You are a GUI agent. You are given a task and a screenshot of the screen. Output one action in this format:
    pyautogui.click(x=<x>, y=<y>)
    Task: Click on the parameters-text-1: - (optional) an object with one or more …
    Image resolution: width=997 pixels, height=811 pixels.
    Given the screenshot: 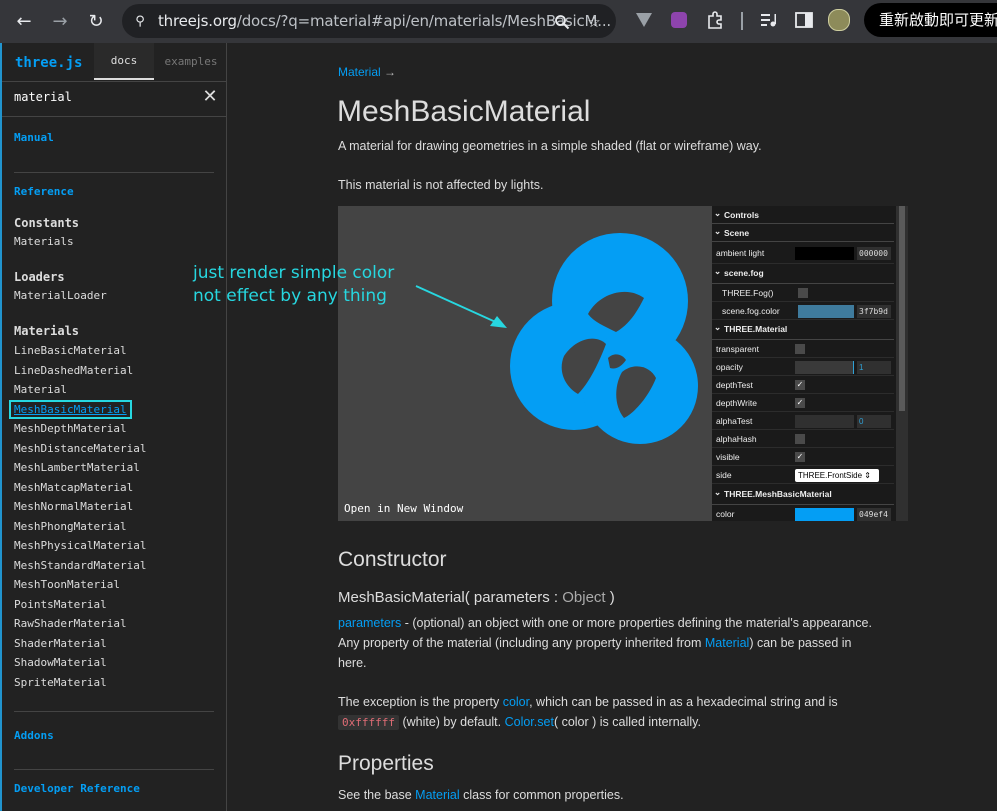 What is the action you would take?
    pyautogui.click(x=636, y=623)
    